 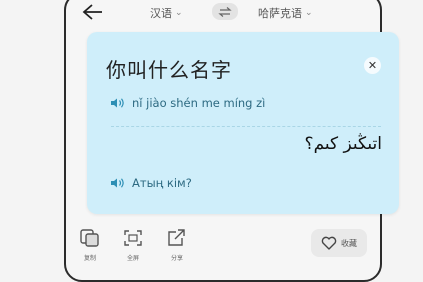 What do you see at coordinates (343, 144) in the screenshot?
I see `translation-text: اتىڭىز كىم؟` at bounding box center [343, 144].